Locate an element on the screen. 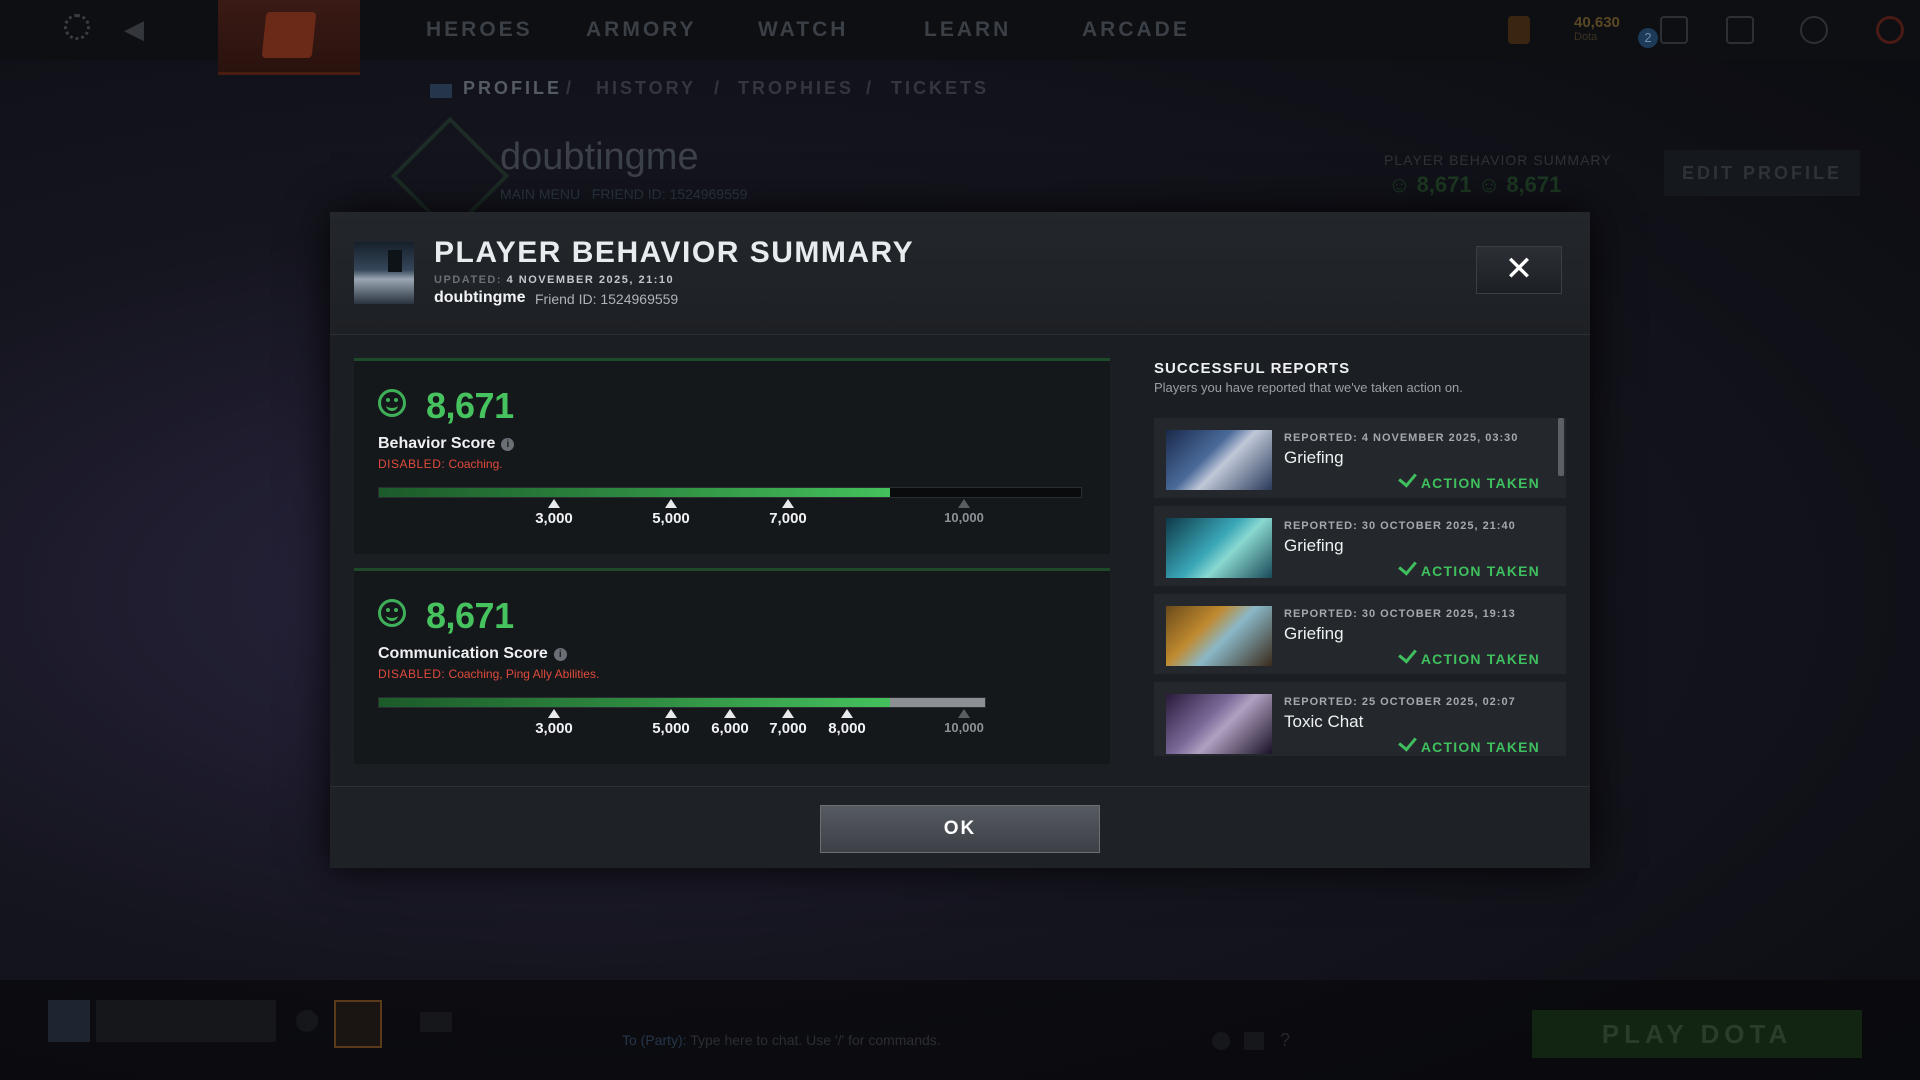  pbs-label-bg: PLAYER BEHAVIOR SUMMARY is located at coordinates (1498, 160).